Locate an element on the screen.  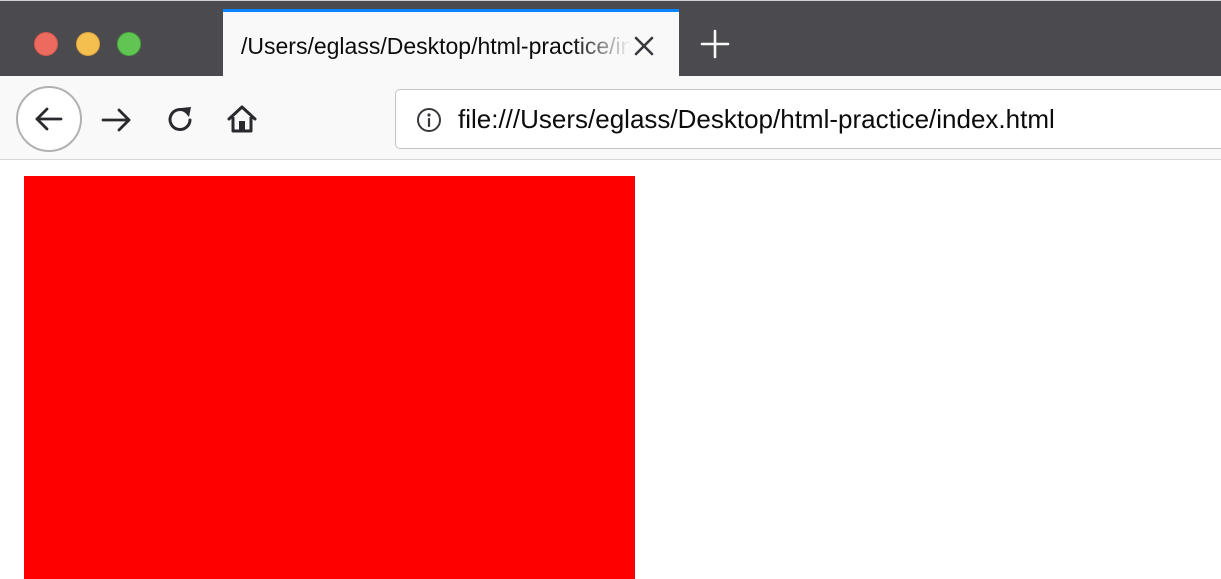
tab-accent-bar is located at coordinates (451, 10).